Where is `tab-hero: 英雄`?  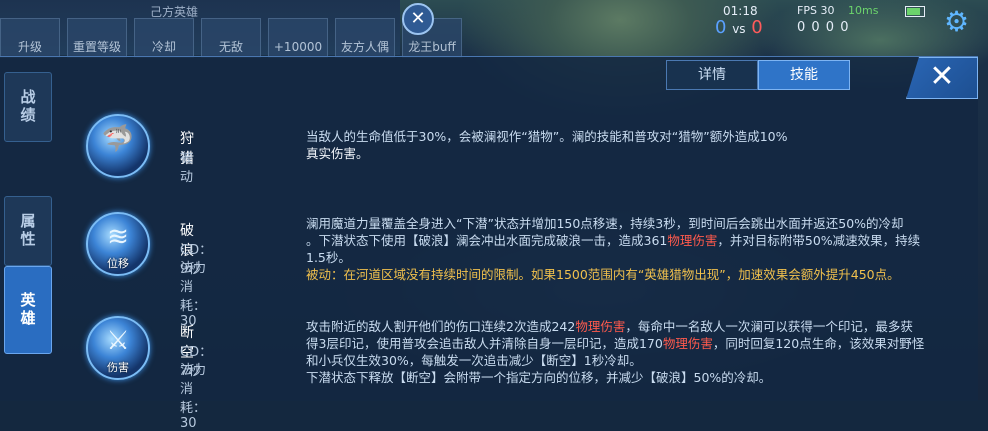 tab-hero: 英雄 is located at coordinates (28, 310).